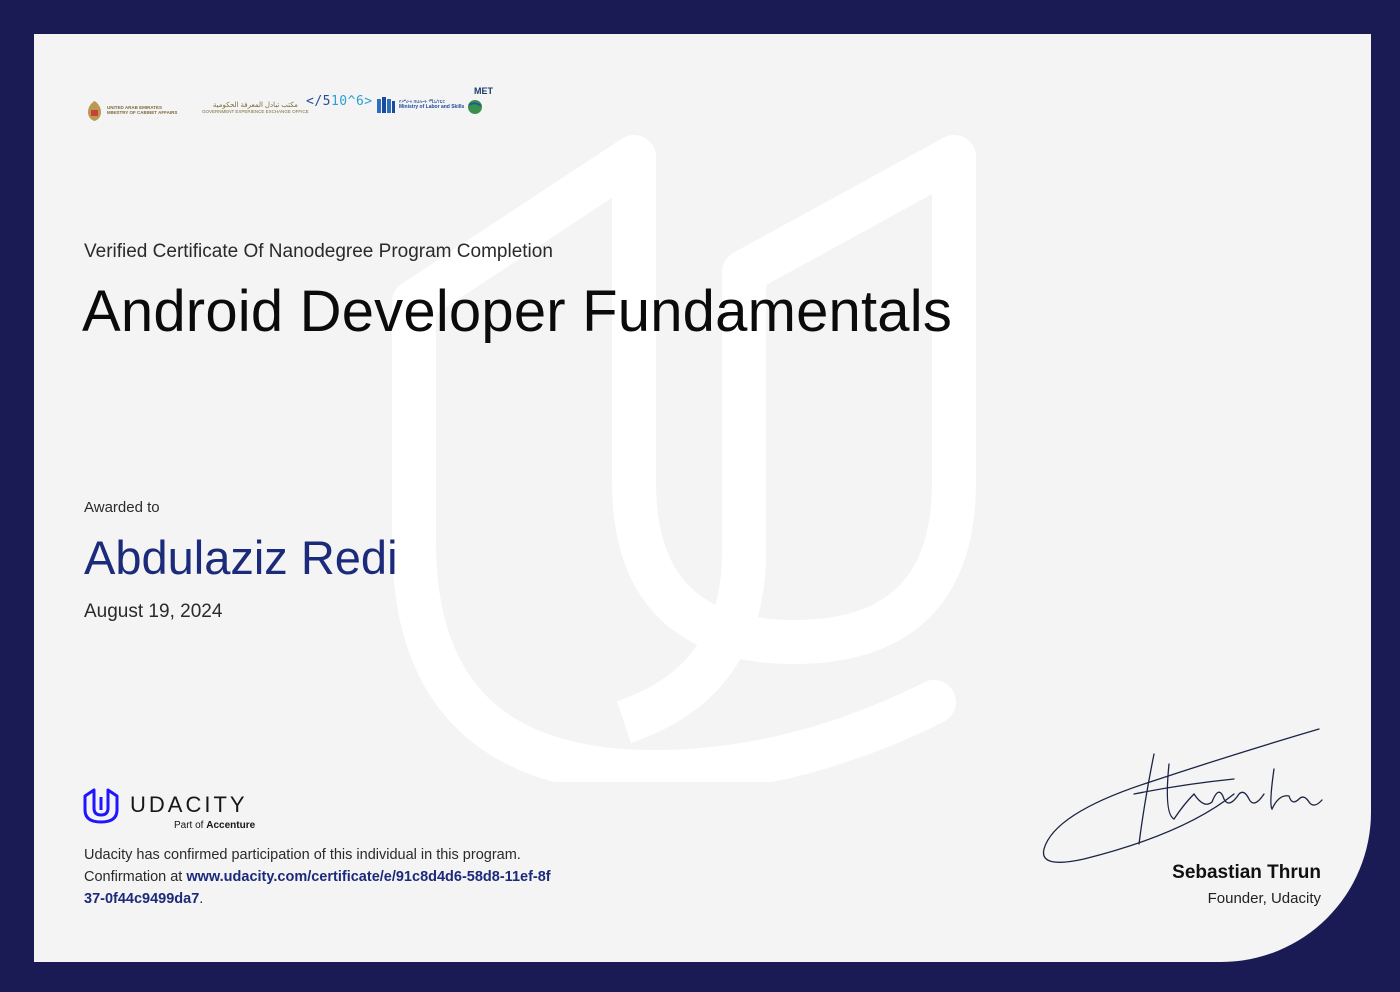 The image size is (1400, 992). I want to click on accenture-label: Accenture, so click(231, 825).